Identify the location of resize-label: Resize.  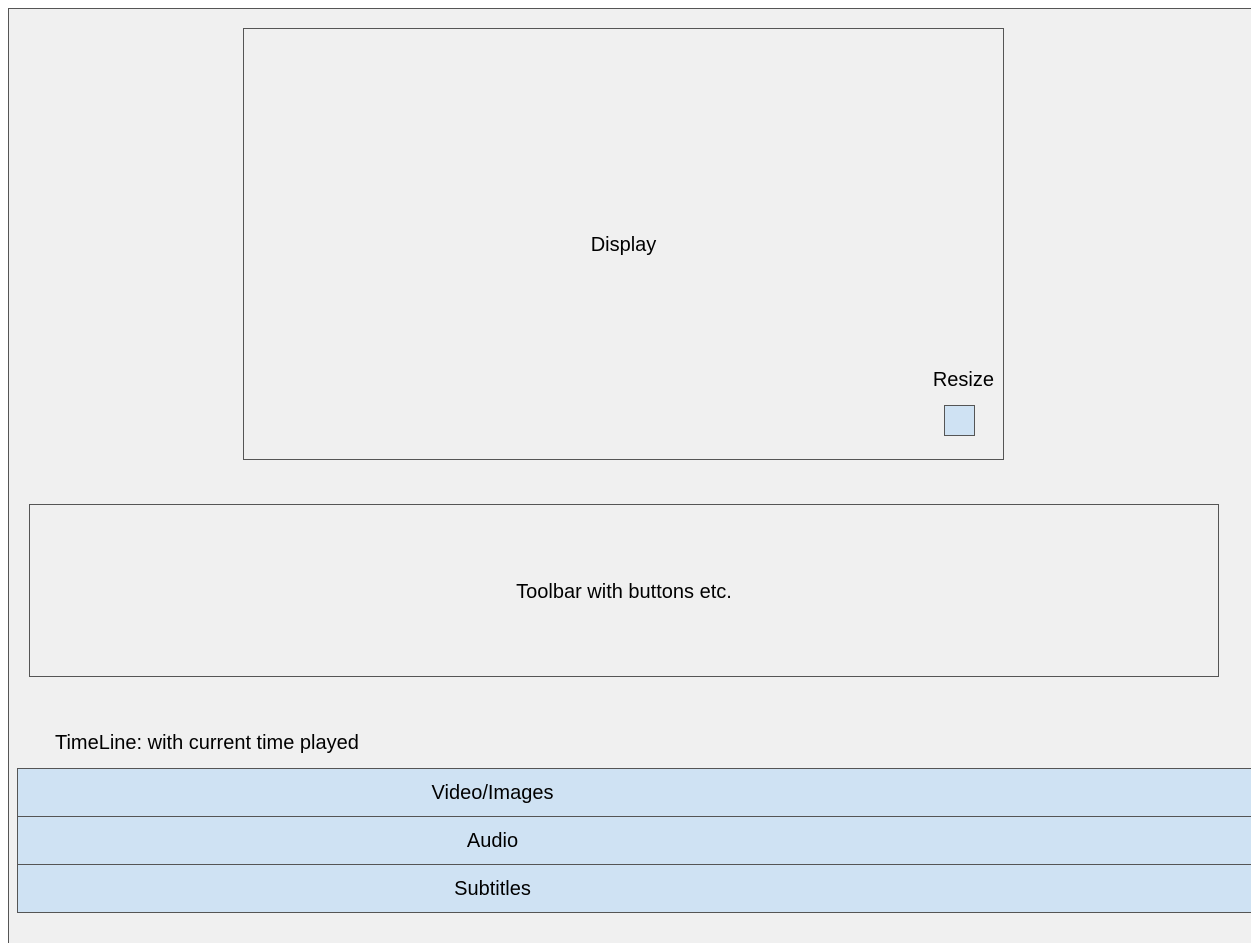
(963, 380).